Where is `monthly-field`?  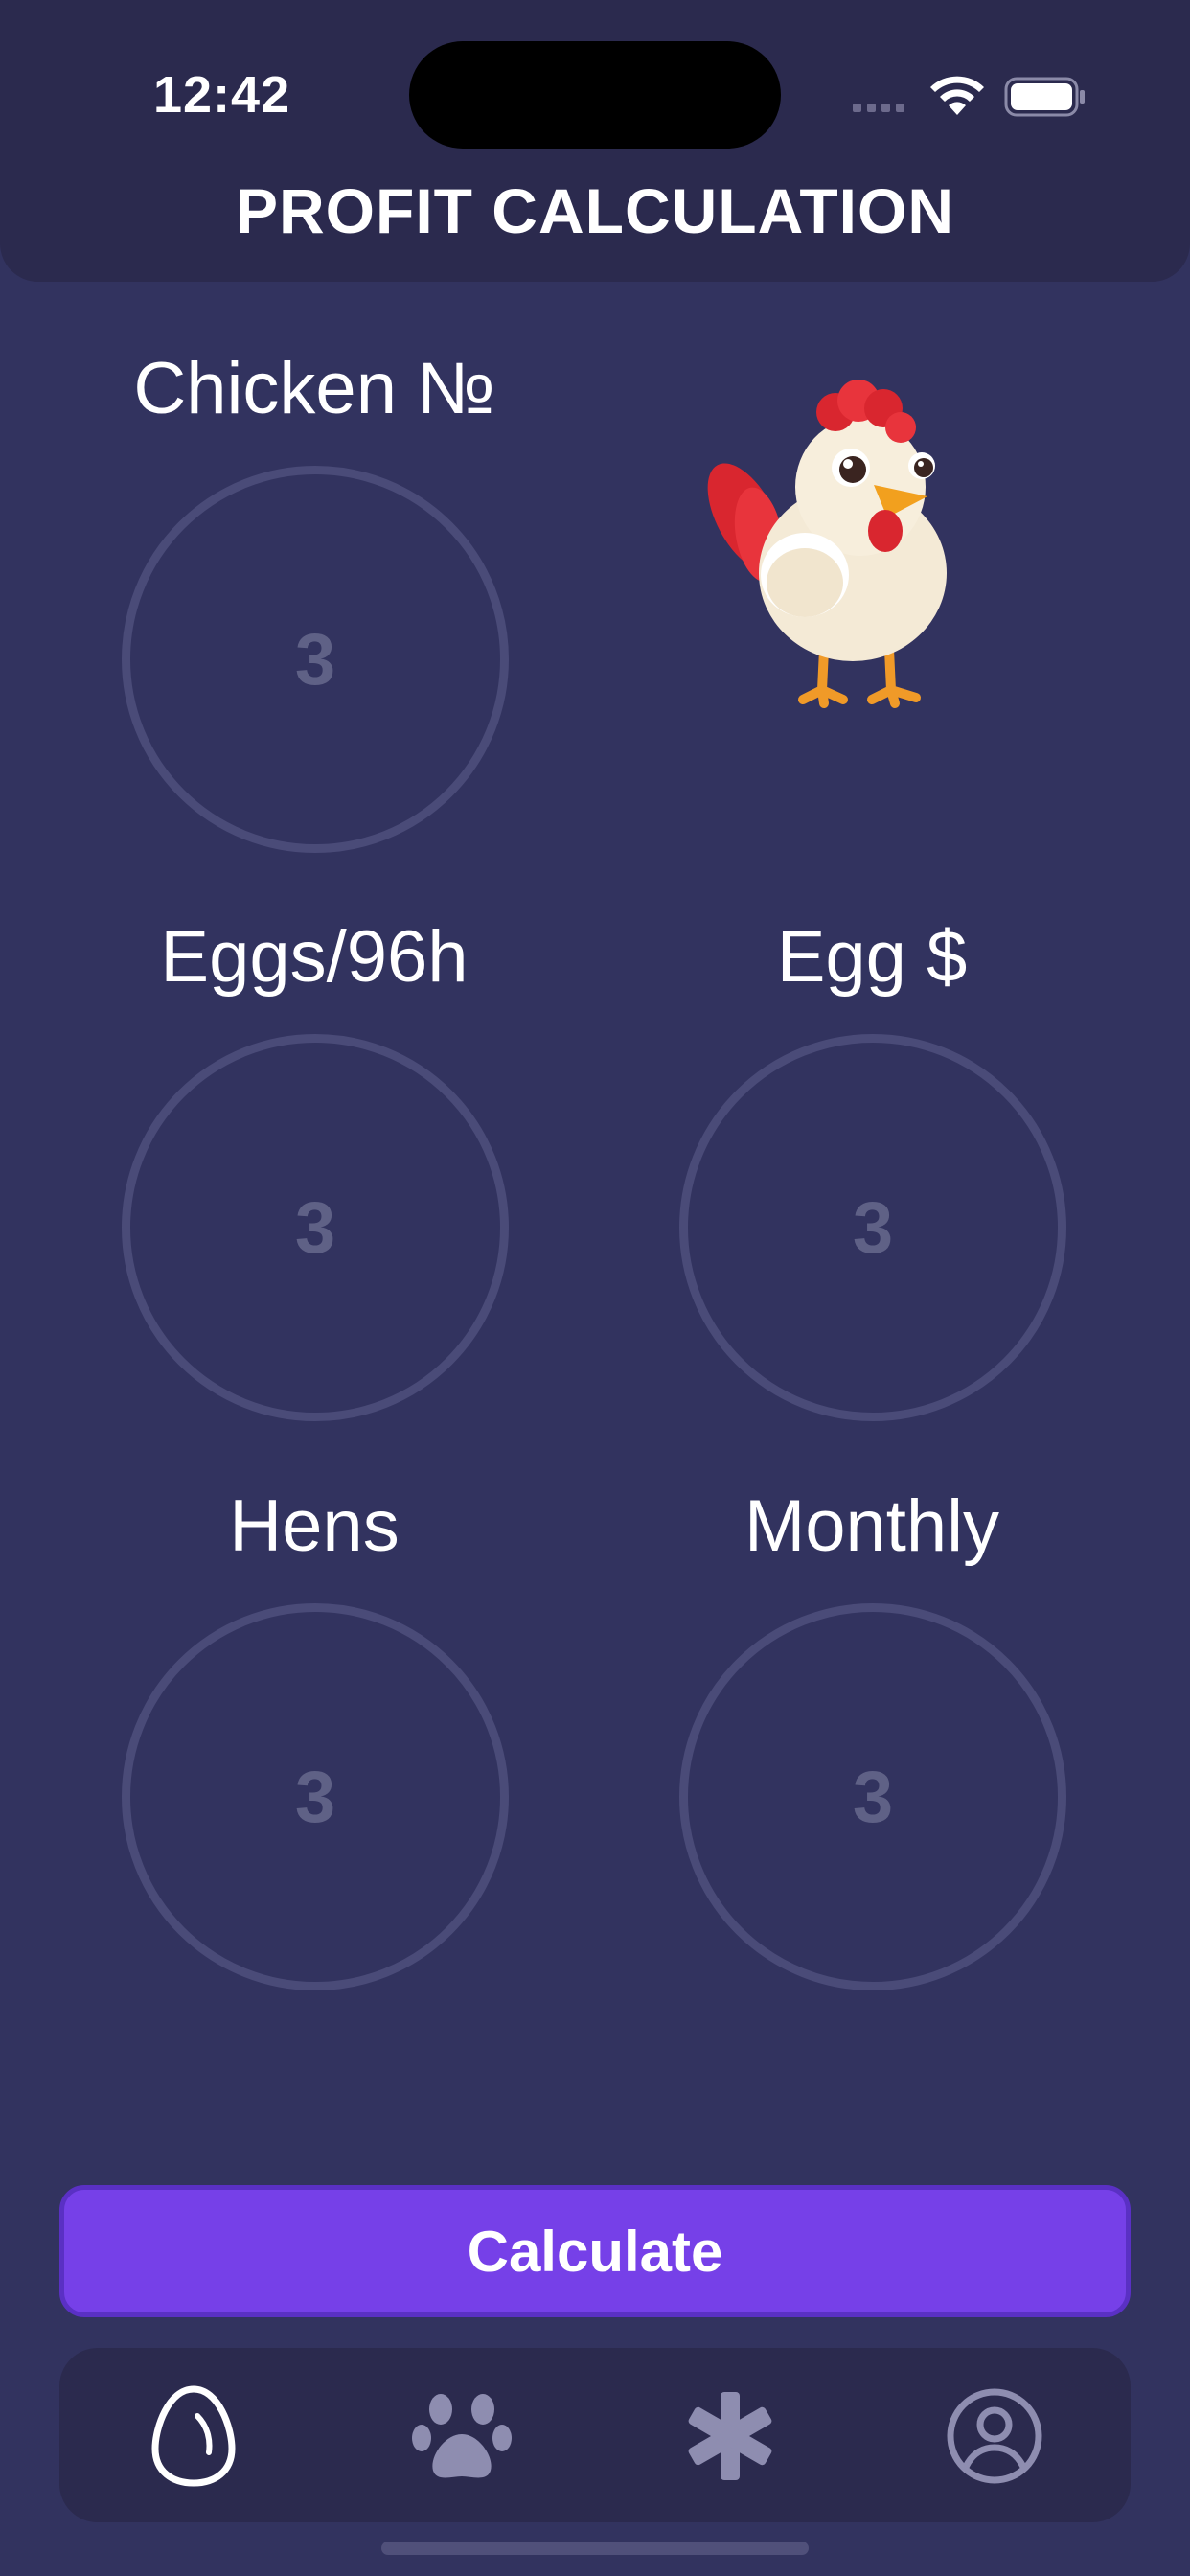
monthly-field is located at coordinates (873, 1796).